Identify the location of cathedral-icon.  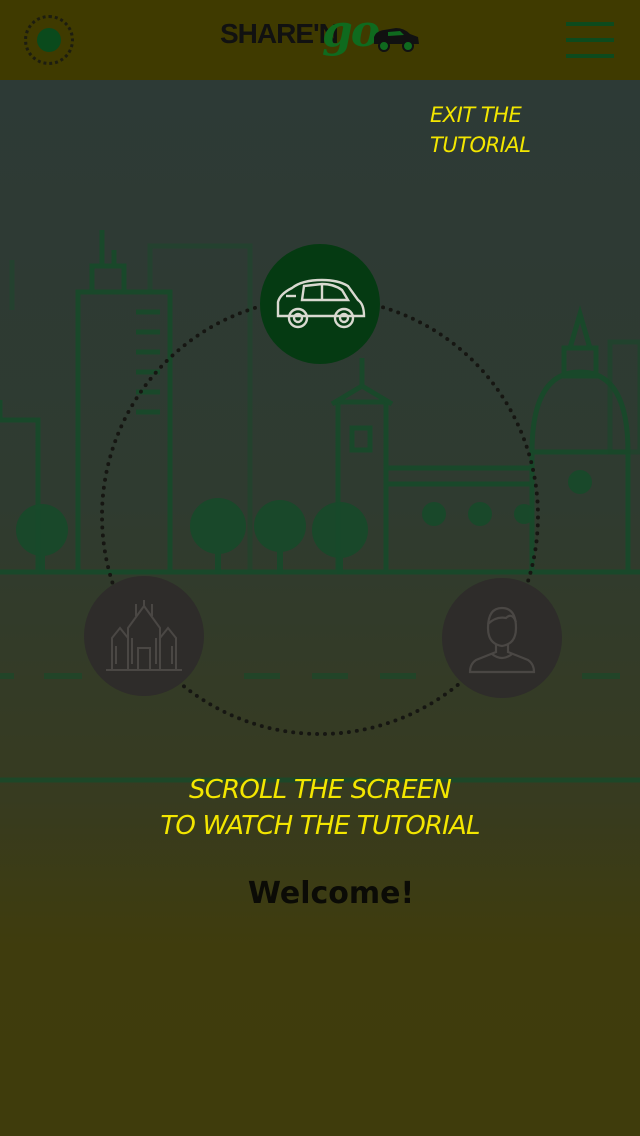
(144, 635).